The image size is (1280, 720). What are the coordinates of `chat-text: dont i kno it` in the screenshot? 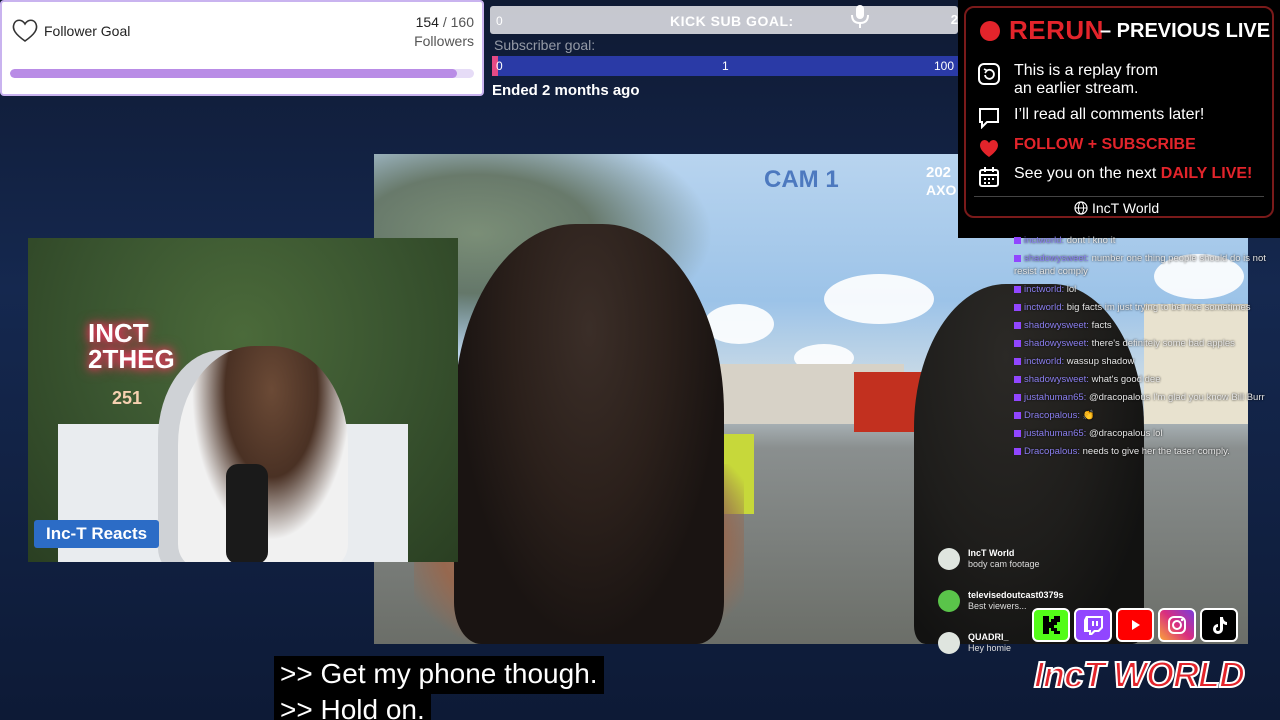 It's located at (1090, 240).